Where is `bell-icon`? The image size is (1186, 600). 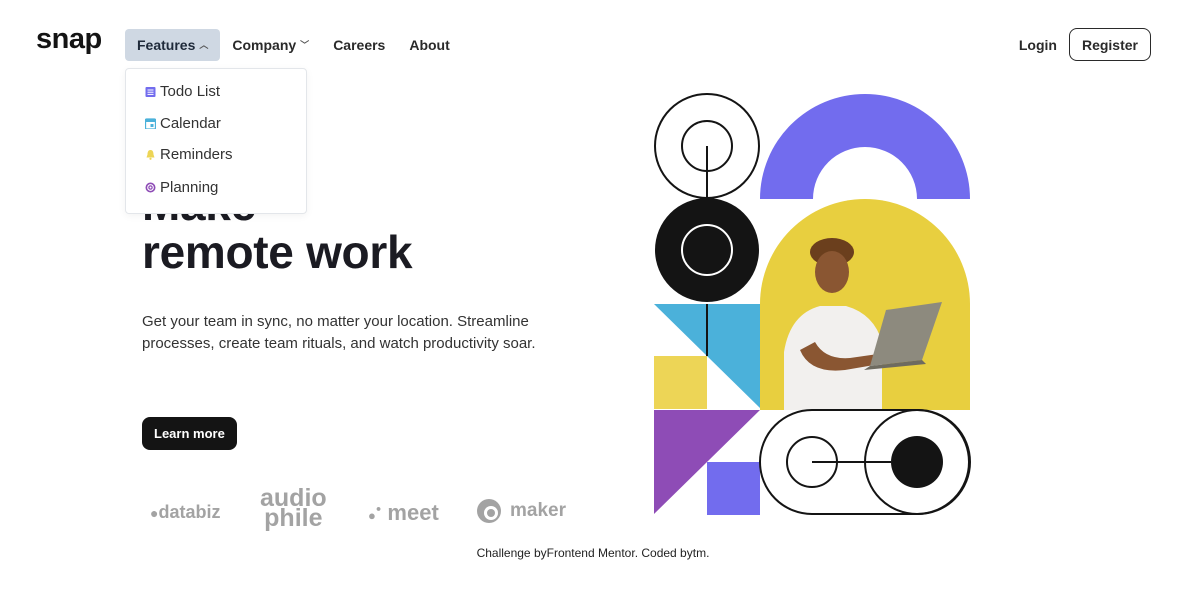
bell-icon is located at coordinates (150, 155).